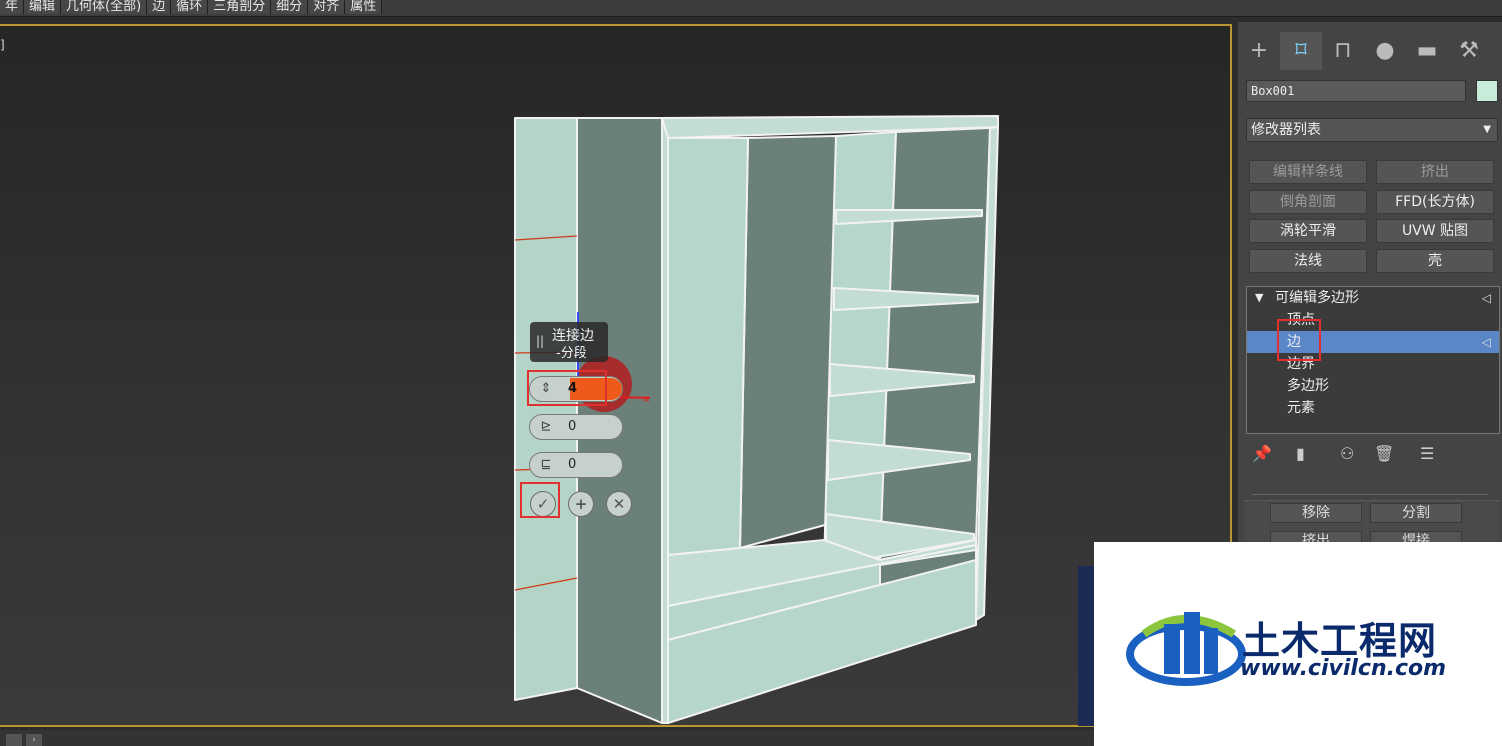 Image resolution: width=1502 pixels, height=746 pixels. I want to click on hierarchy-tab-icon: ⊓, so click(1343, 51).